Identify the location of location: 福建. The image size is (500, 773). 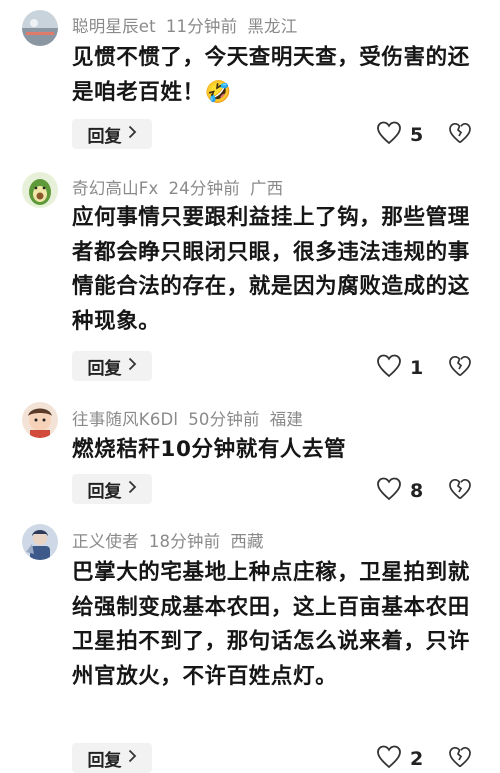
(286, 419).